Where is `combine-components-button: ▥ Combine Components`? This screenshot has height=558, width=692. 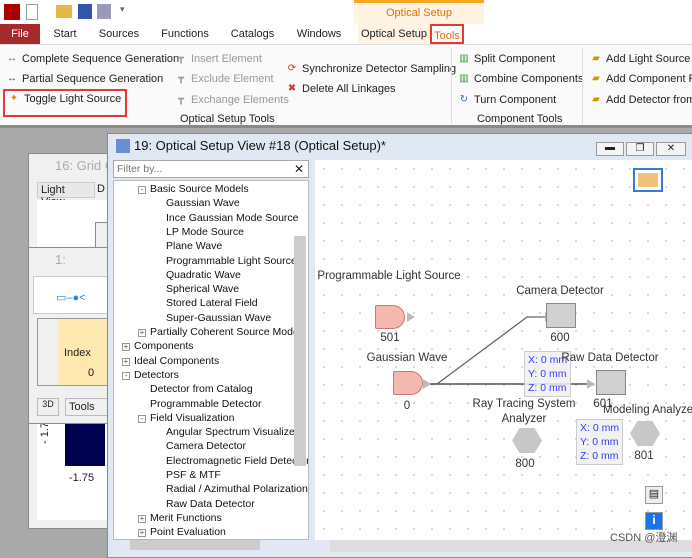
combine-components-button: ▥ Combine Components is located at coordinates (520, 79).